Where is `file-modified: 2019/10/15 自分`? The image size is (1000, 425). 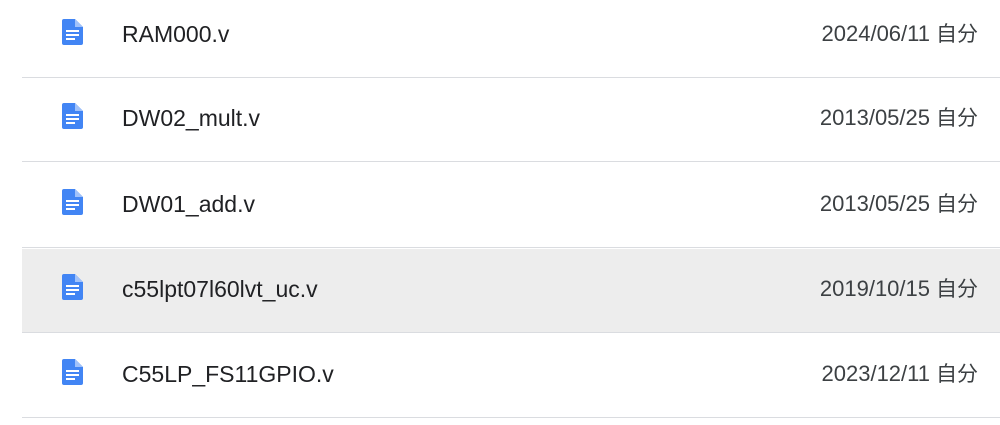 file-modified: 2019/10/15 自分 is located at coordinates (899, 291).